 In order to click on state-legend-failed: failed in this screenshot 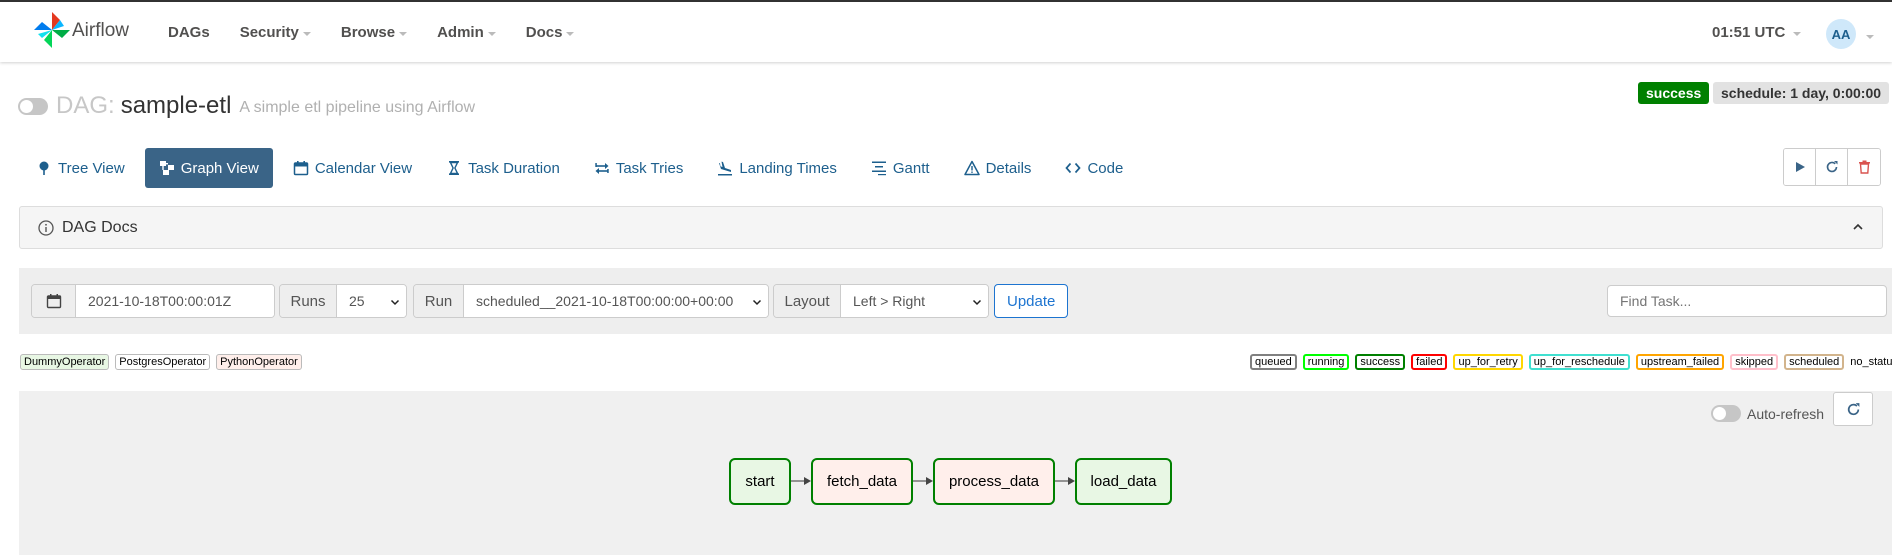, I will do `click(1429, 362)`.